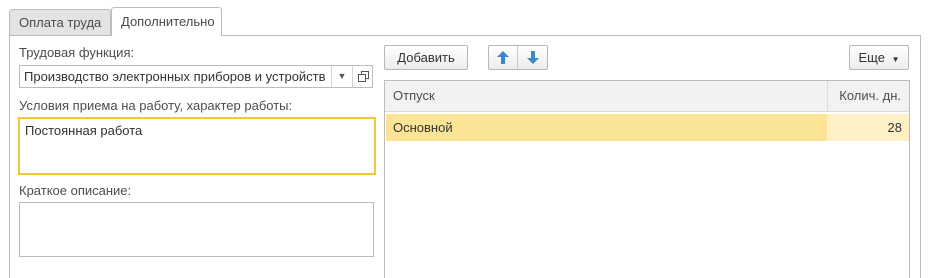 This screenshot has width=938, height=278. Describe the element at coordinates (77, 52) in the screenshot. I see `labor-function-label: Трудовая функция:` at that location.